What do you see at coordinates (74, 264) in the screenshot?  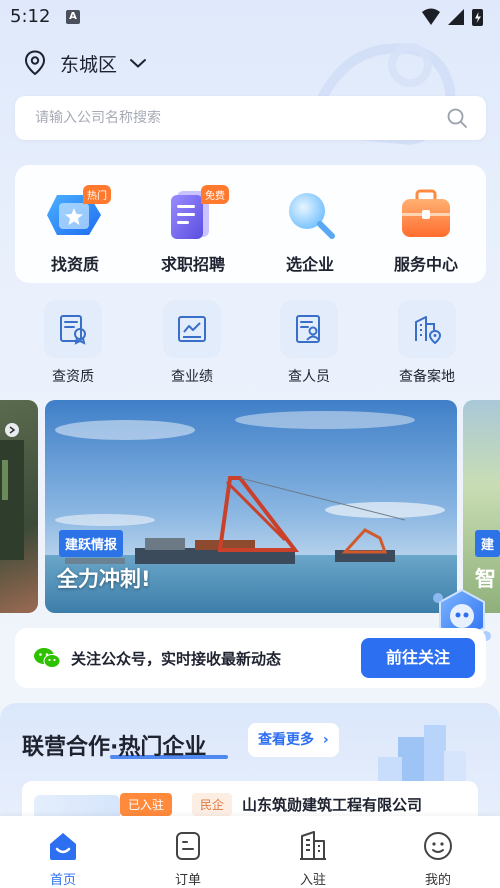 I see `feature-label: 找资质` at bounding box center [74, 264].